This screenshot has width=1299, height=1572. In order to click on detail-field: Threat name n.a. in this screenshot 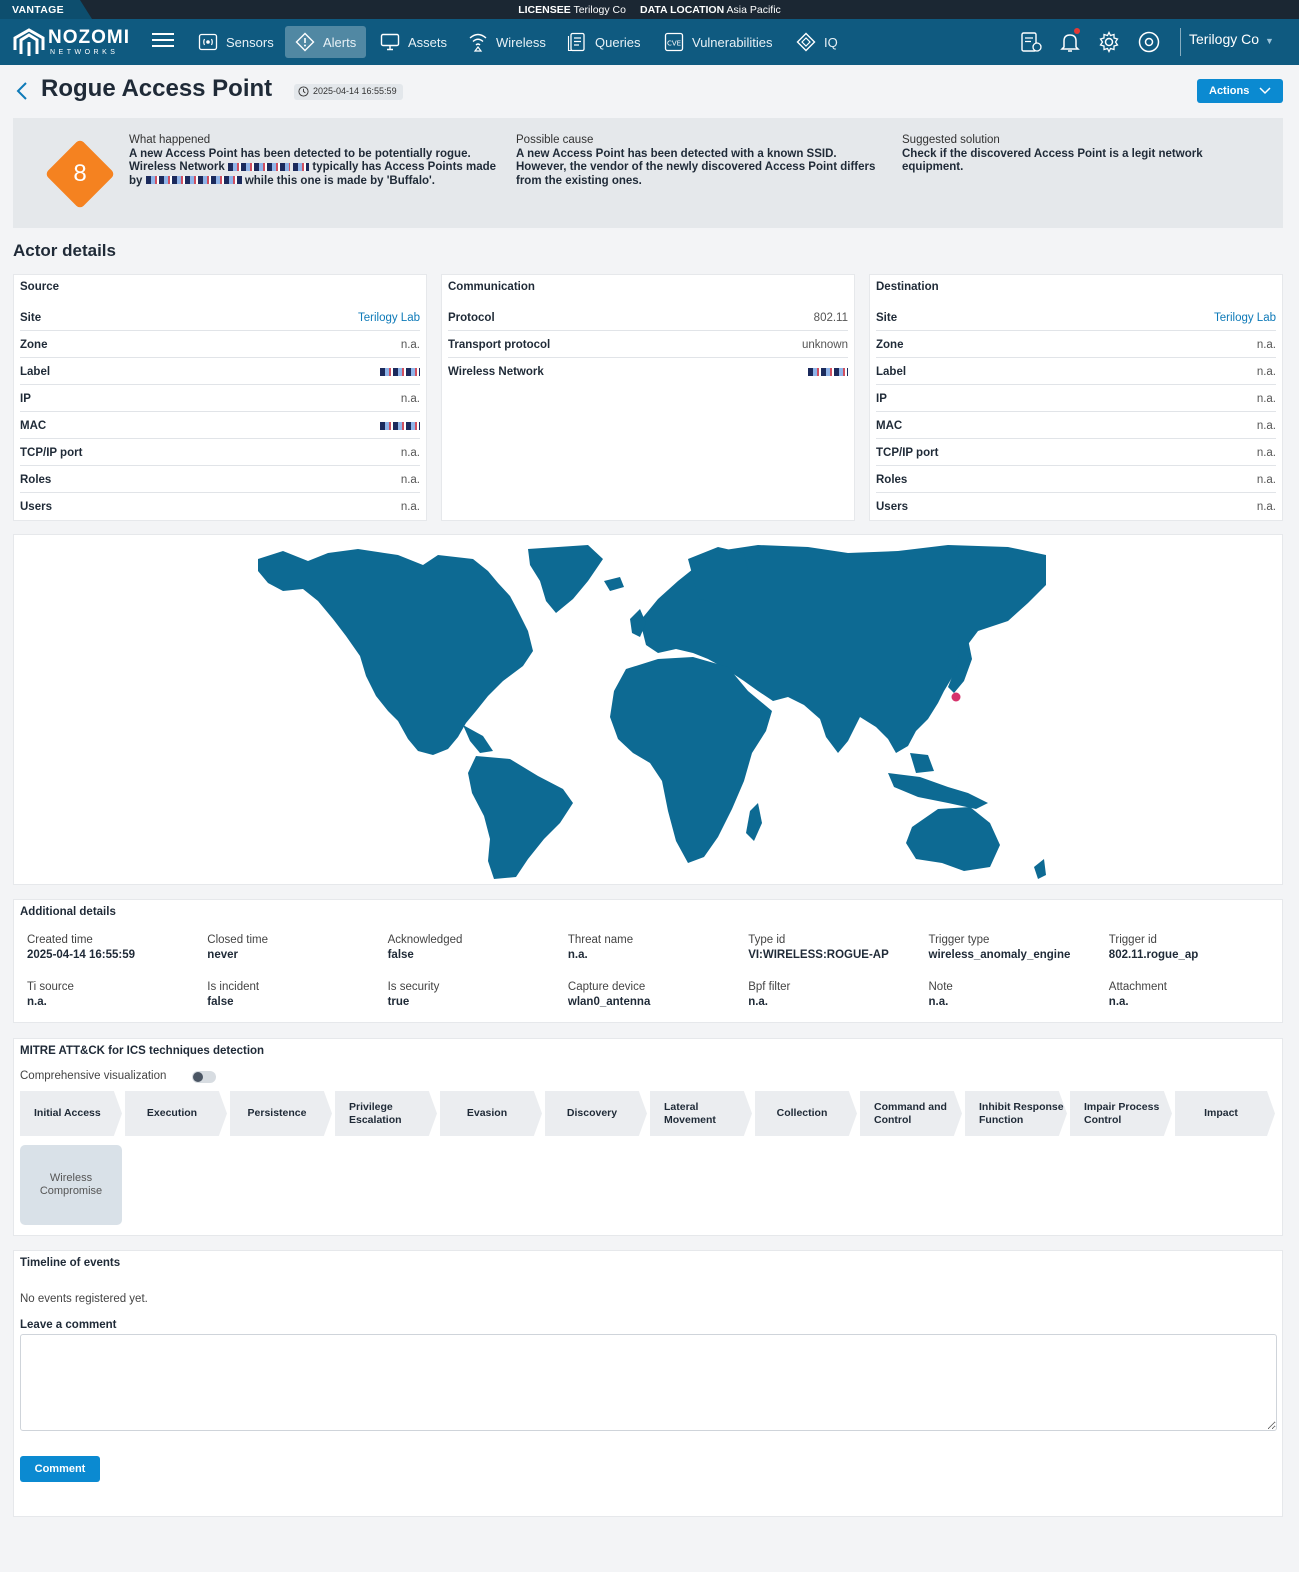, I will do `click(600, 947)`.